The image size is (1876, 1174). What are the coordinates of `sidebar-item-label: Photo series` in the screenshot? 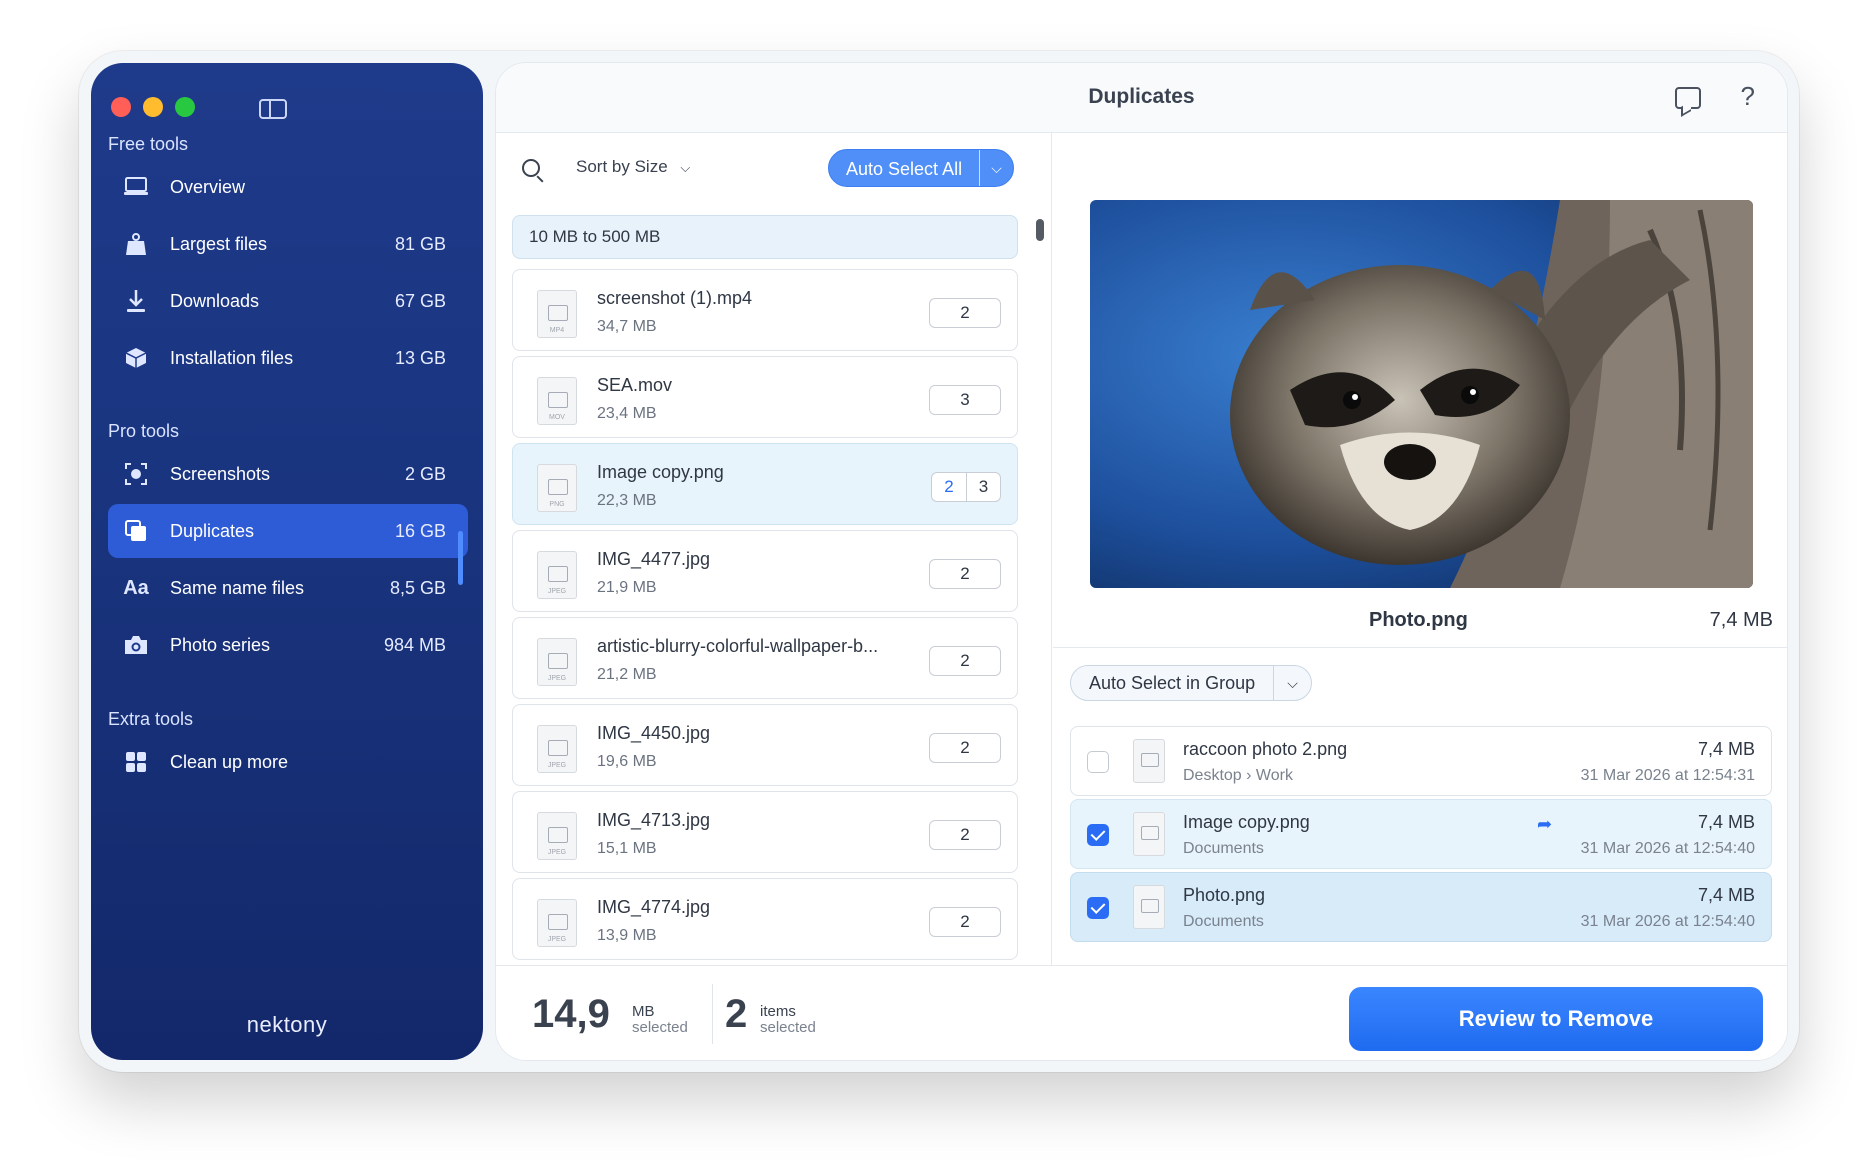 It's located at (220, 644).